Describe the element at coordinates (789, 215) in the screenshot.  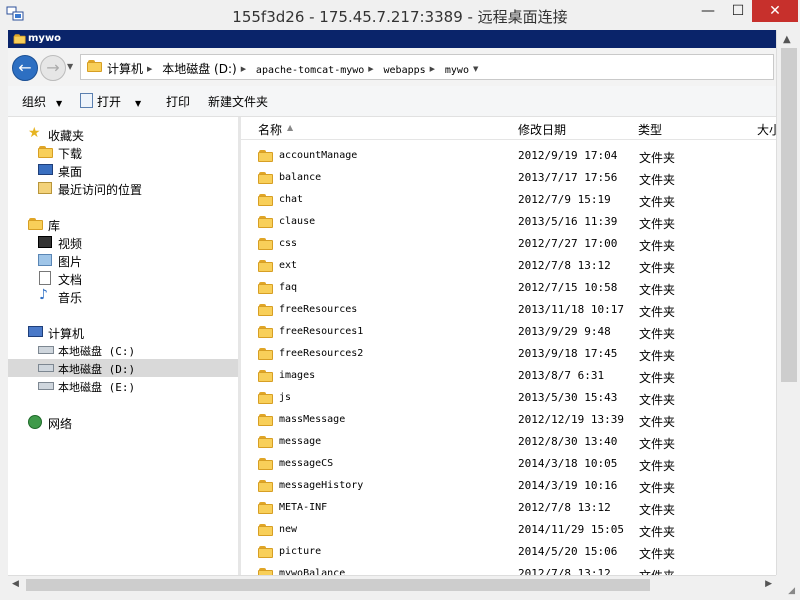
I see `vertical-scroll-thumb` at that location.